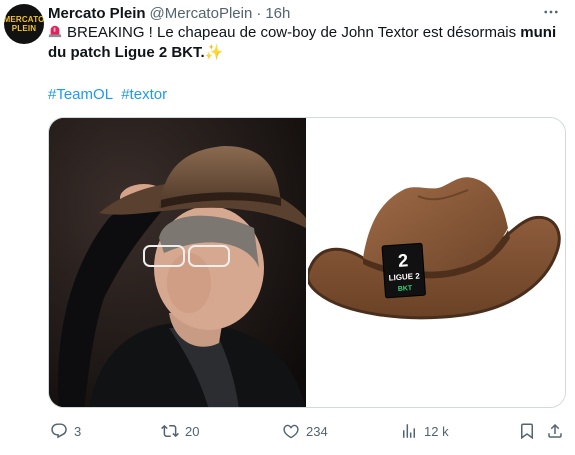 This screenshot has height=455, width=575. I want to click on patch-bkt-text: BKT, so click(406, 289).